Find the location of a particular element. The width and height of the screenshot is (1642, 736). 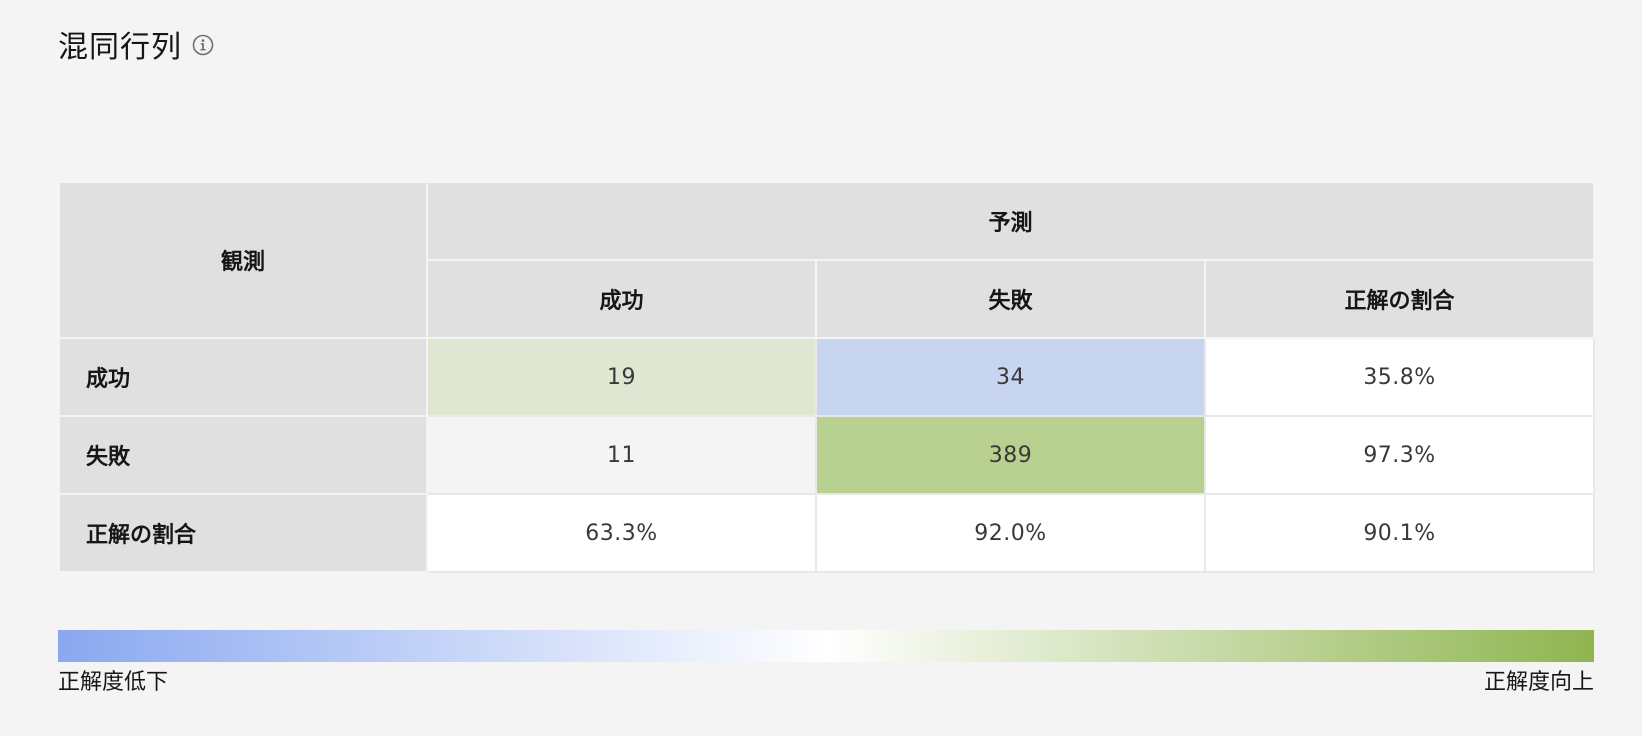

matrix-row-failure: 失敗 11 389 97.3% is located at coordinates (827, 455).